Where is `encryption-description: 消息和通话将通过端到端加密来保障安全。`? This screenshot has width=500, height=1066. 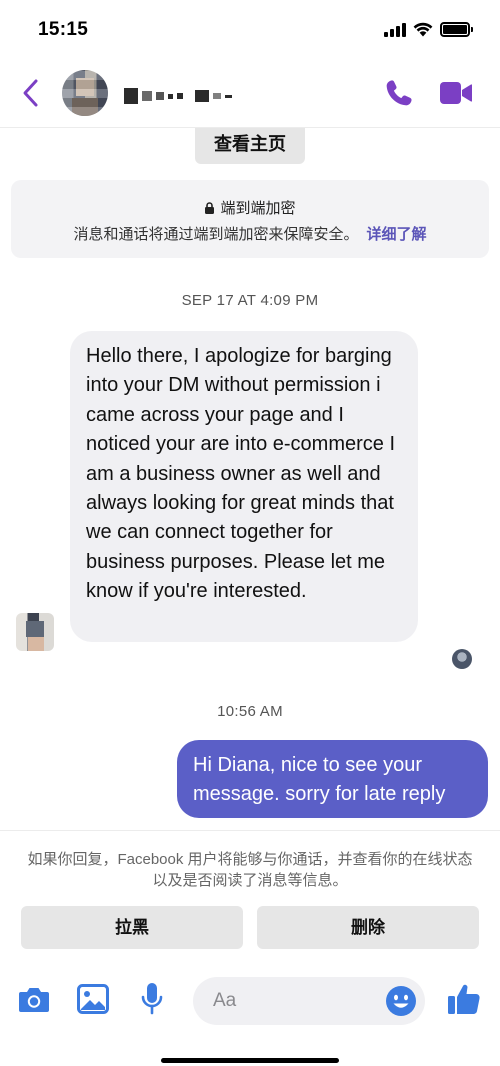 encryption-description: 消息和通话将通过端到端加密来保障安全。 is located at coordinates (216, 234).